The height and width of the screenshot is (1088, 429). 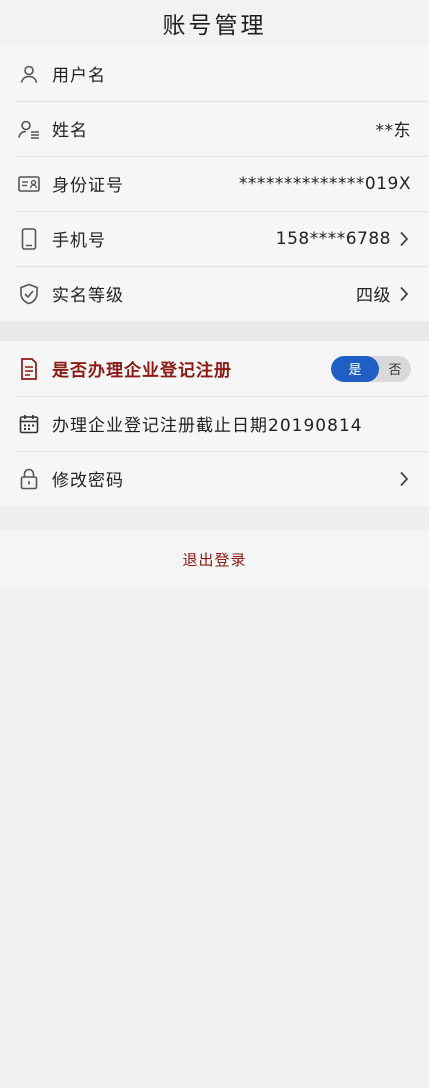 I want to click on page-title: 账号管理, so click(x=214, y=26).